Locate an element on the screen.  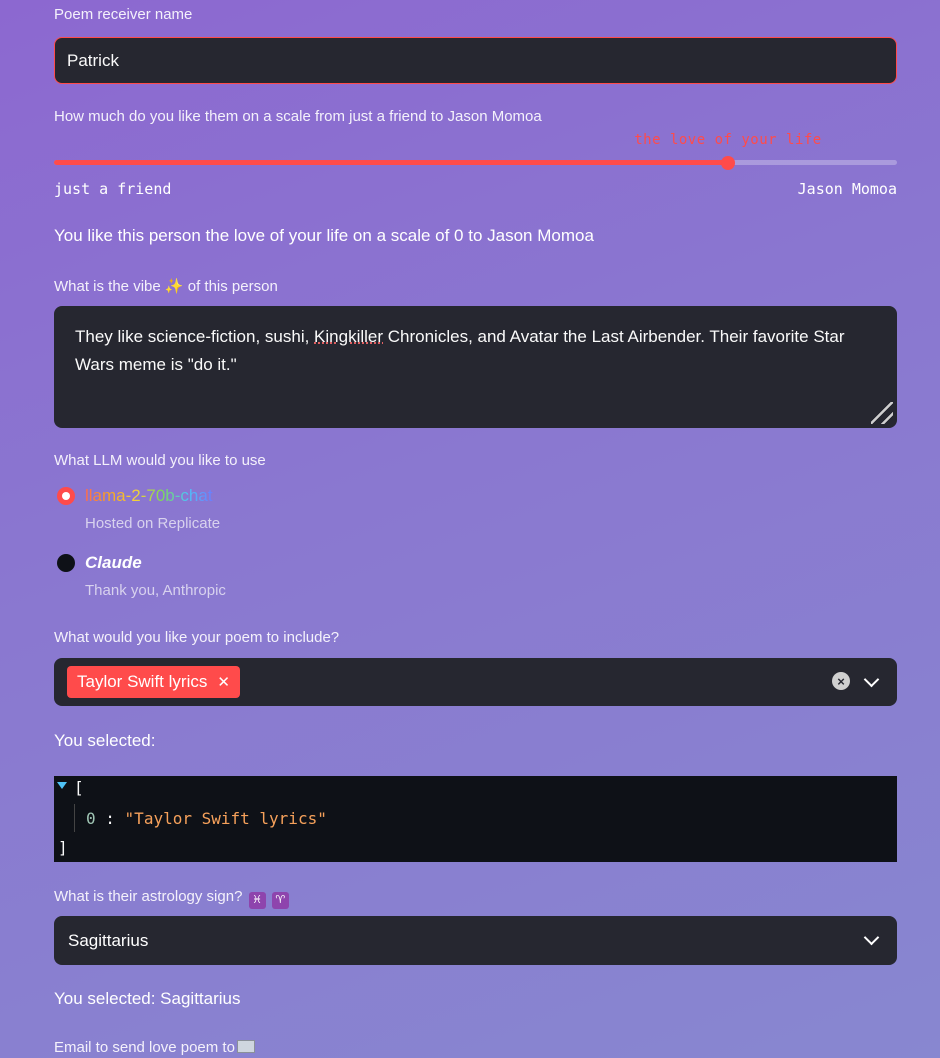
vibe-text-part1: They like science-fiction, sushi, is located at coordinates (195, 336).